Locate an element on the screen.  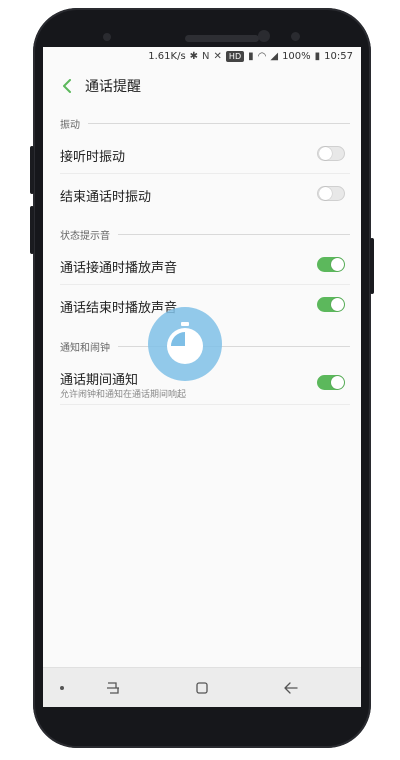
recents-button is located at coordinates (113, 688).